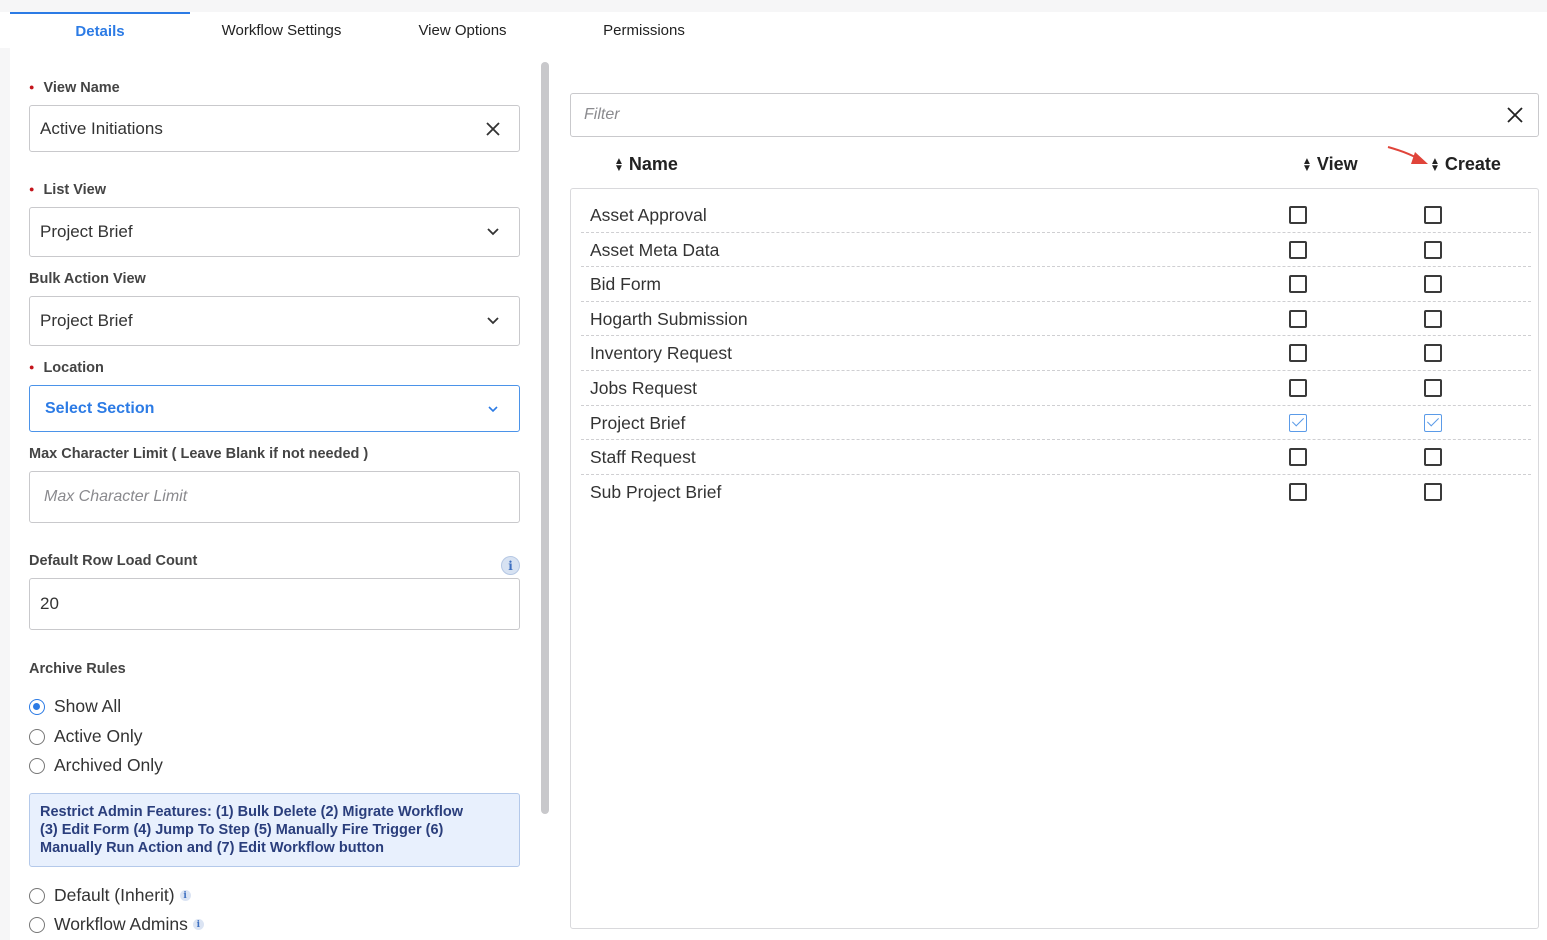 The height and width of the screenshot is (940, 1547). What do you see at coordinates (1056, 284) in the screenshot?
I see `table-row: Bid Form` at bounding box center [1056, 284].